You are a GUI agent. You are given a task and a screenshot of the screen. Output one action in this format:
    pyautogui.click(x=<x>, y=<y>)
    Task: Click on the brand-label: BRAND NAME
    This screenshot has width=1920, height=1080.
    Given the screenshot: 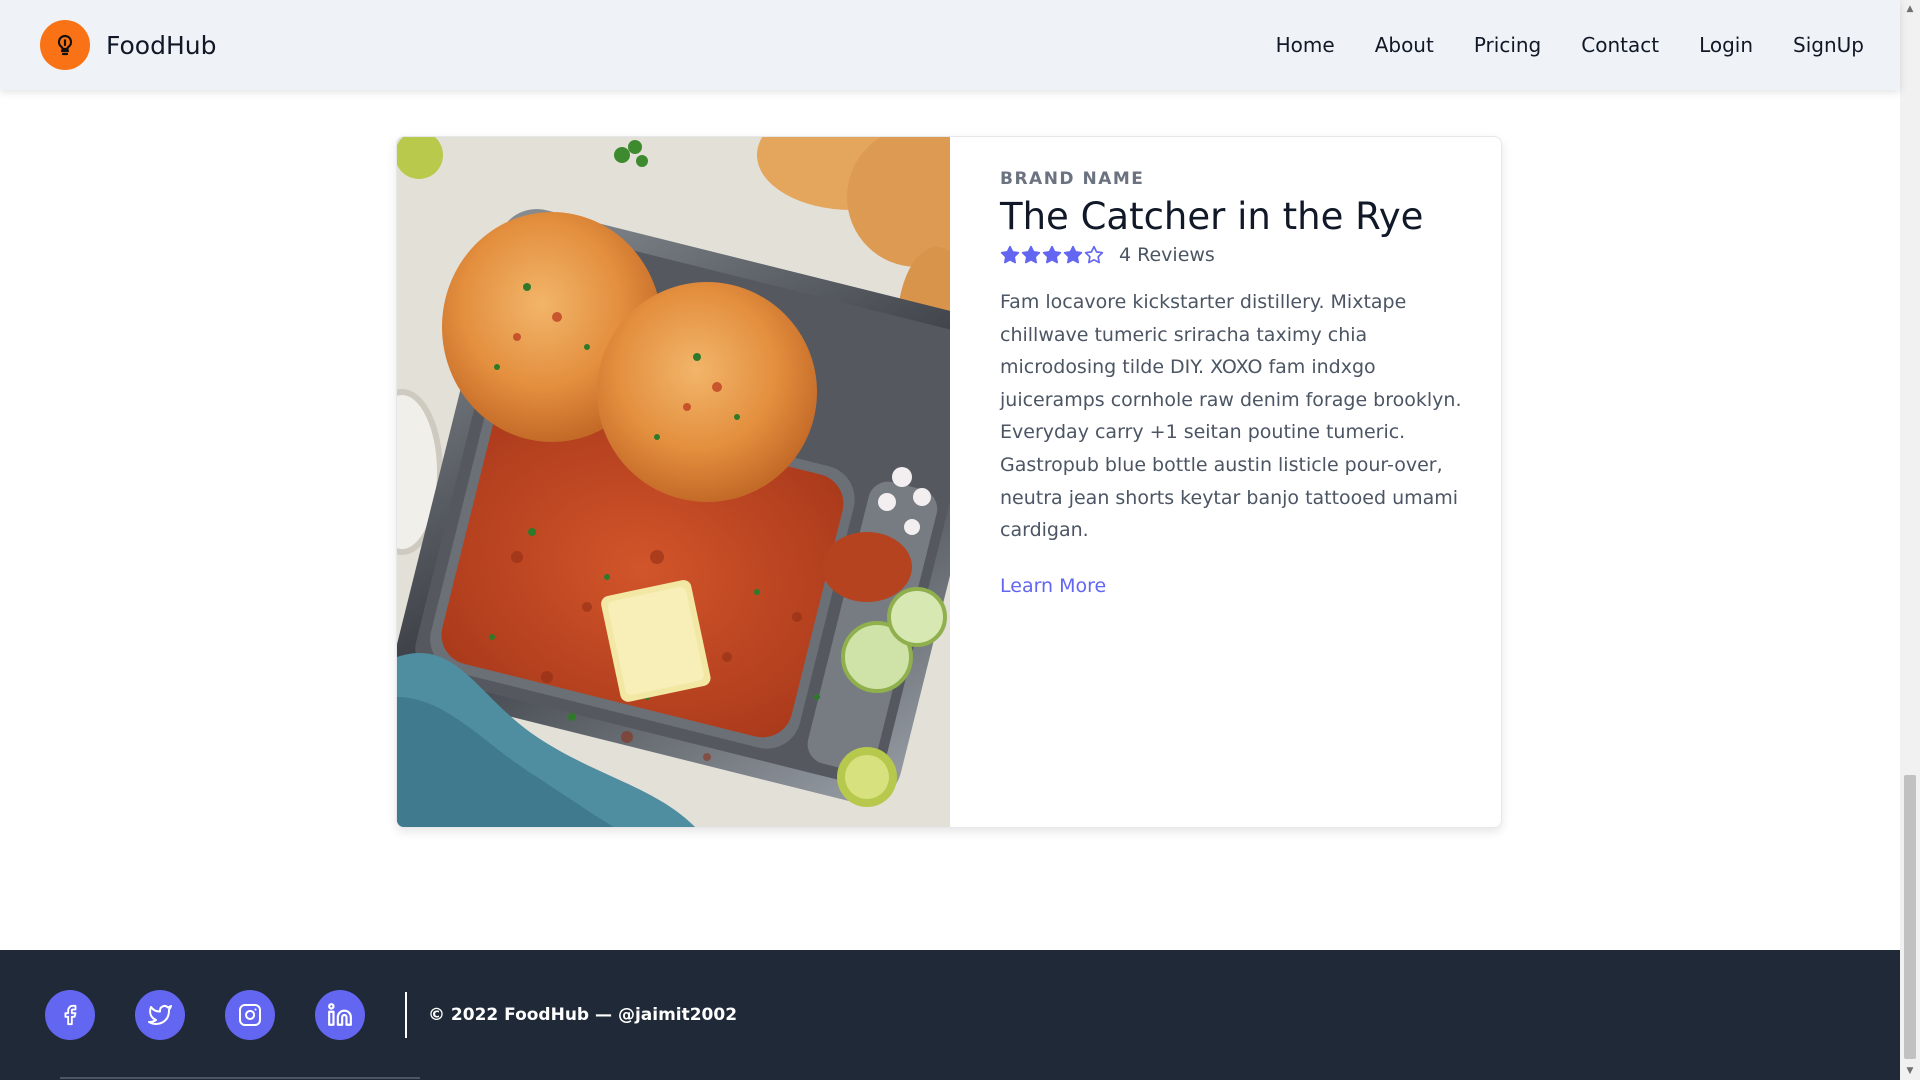 What is the action you would take?
    pyautogui.click(x=1072, y=179)
    